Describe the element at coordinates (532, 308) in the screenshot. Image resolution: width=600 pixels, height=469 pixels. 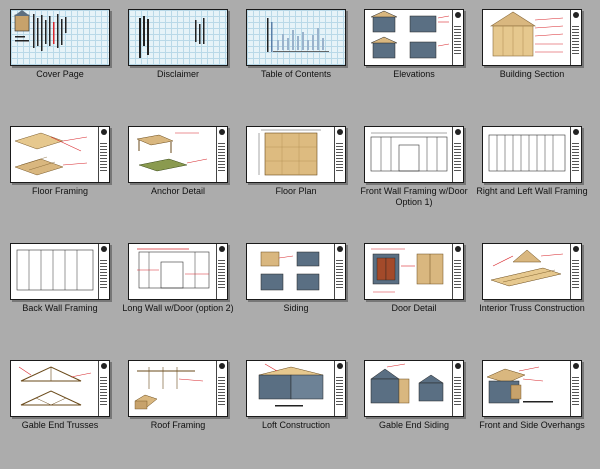
I see `page-label: Interior Truss Construction` at that location.